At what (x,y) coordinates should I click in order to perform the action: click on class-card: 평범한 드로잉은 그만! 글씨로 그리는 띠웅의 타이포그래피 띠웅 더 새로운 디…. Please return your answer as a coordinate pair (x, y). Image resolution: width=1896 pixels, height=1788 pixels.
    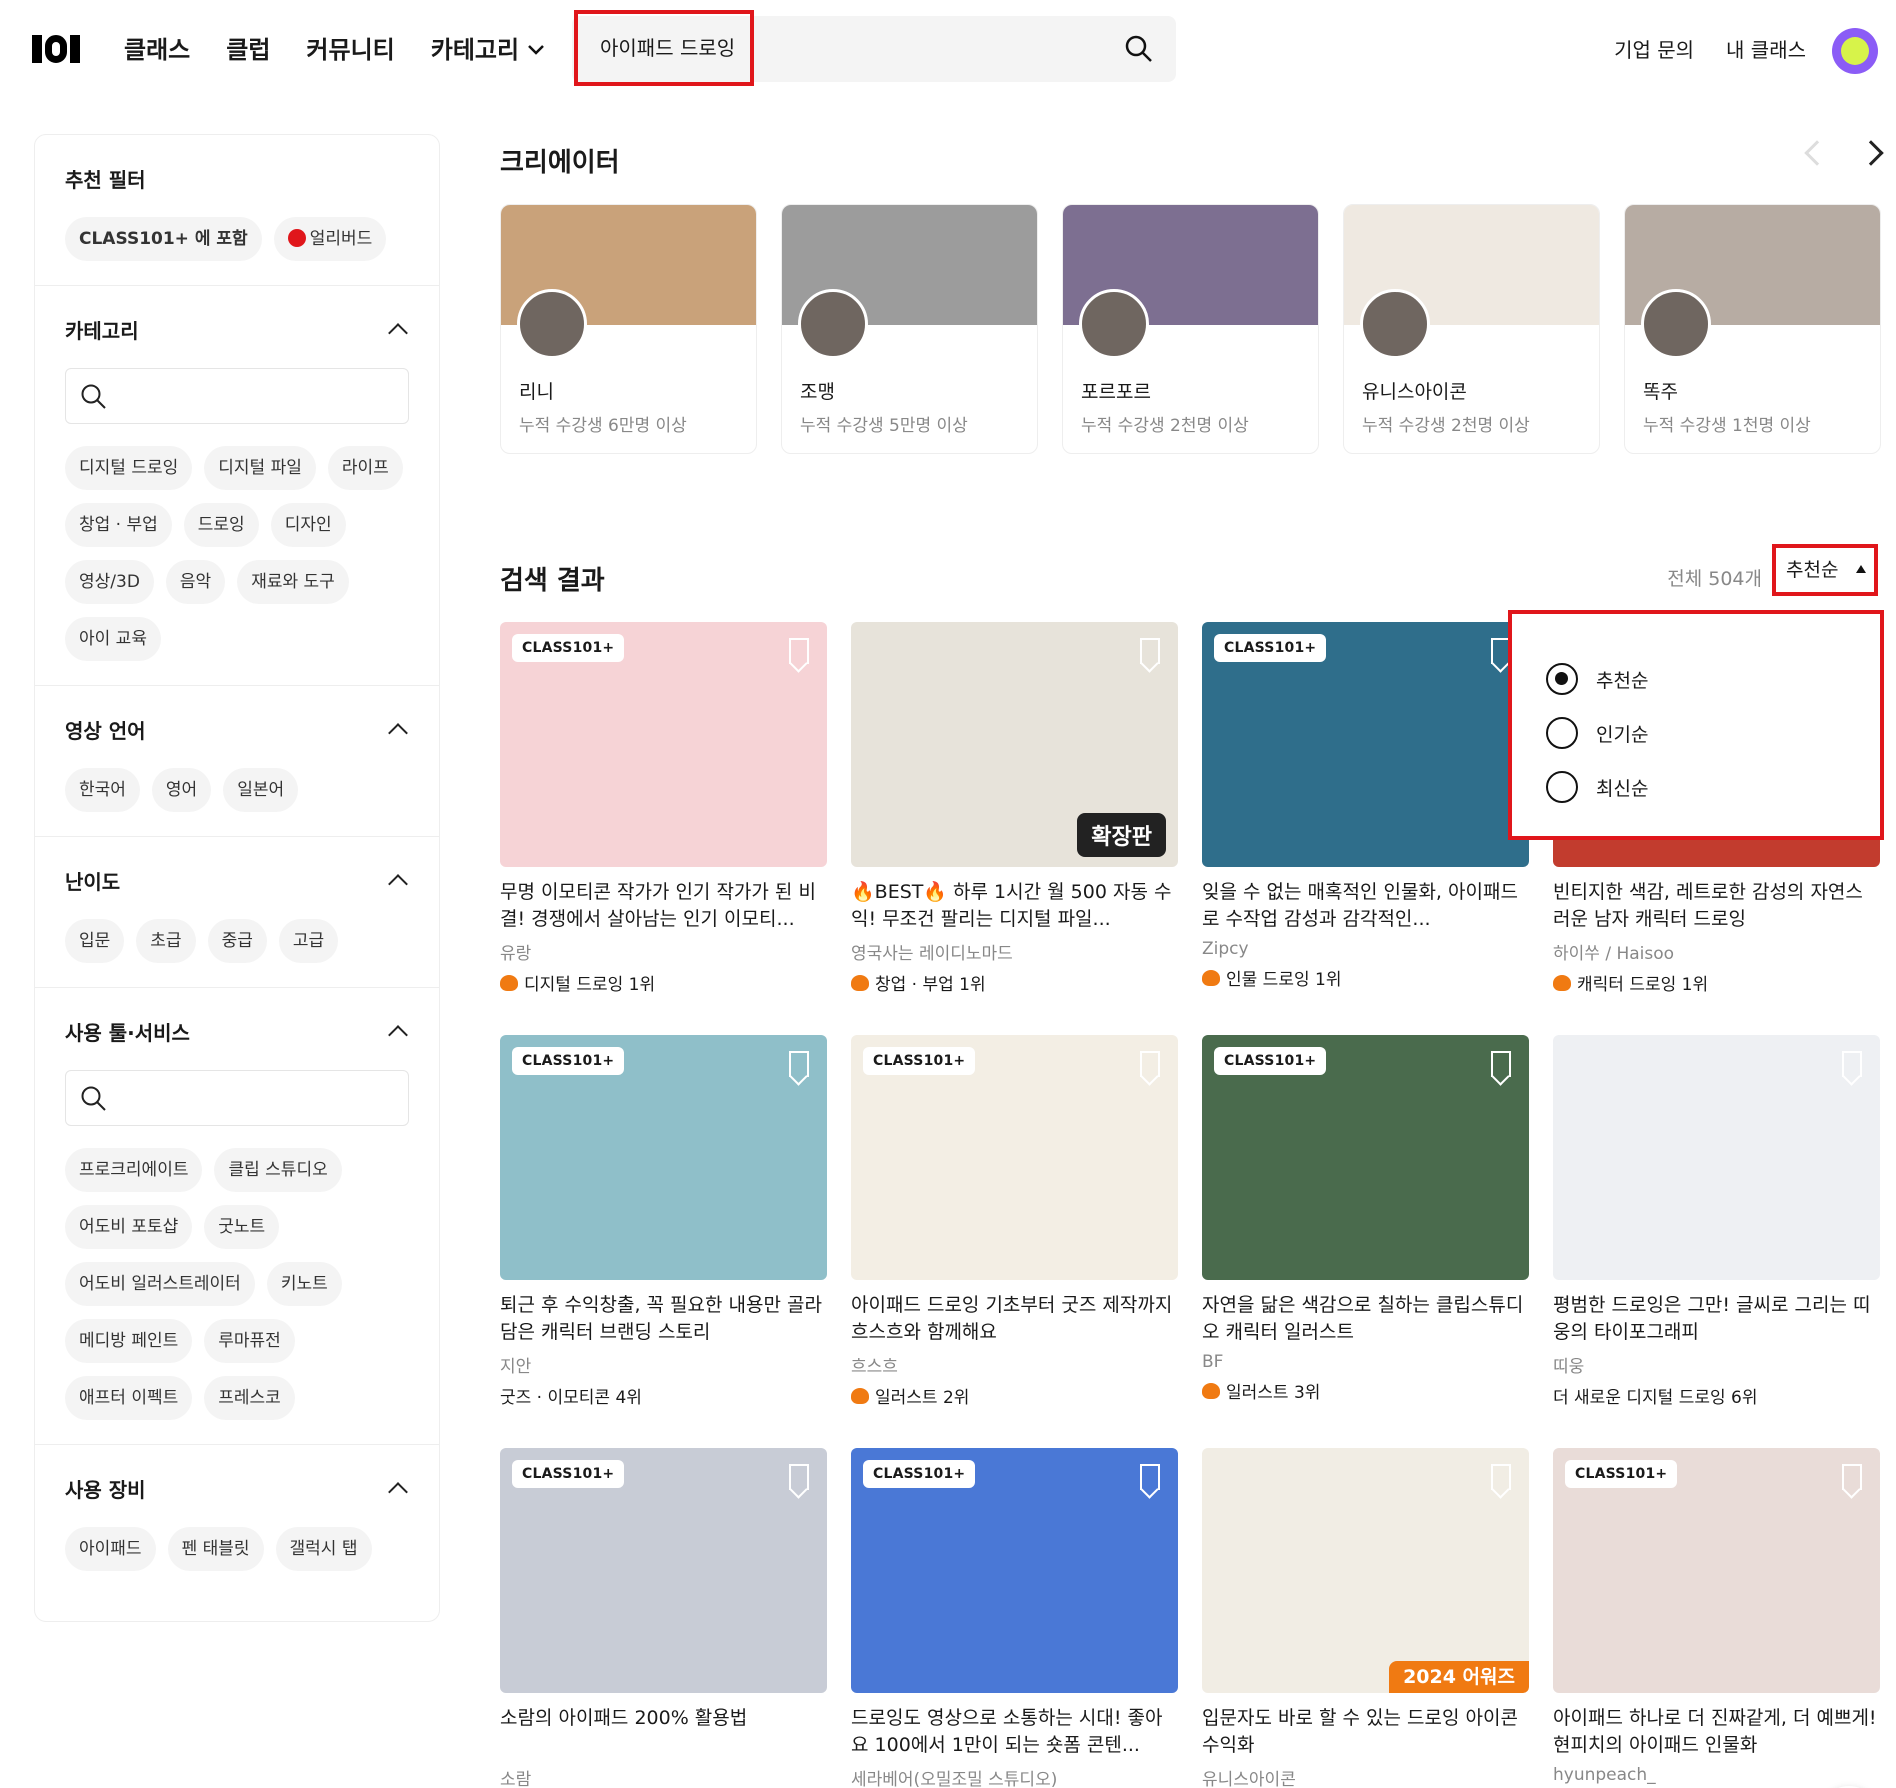
    Looking at the image, I should click on (1716, 1241).